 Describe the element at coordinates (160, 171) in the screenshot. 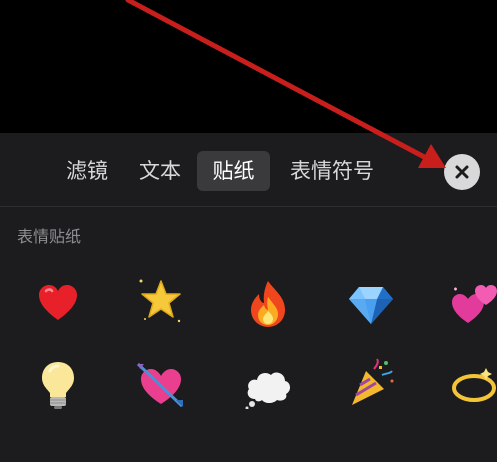

I see `tab-text: 文本` at that location.